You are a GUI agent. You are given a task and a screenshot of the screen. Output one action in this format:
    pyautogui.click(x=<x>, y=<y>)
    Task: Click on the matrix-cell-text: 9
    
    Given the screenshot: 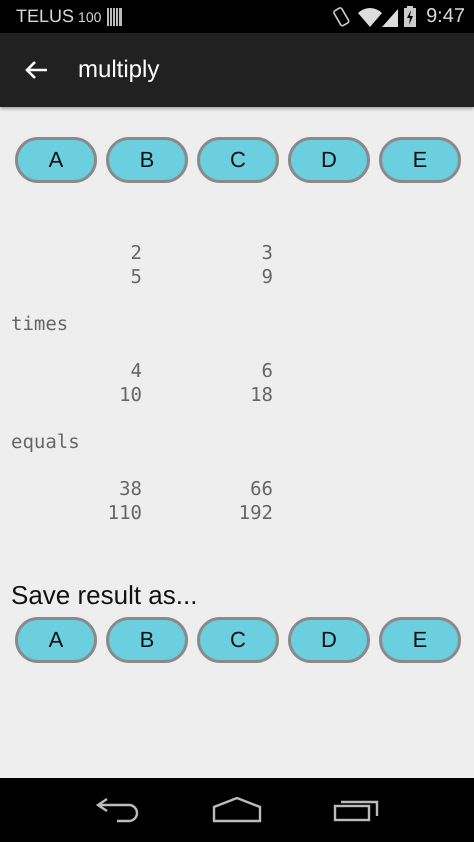 What is the action you would take?
    pyautogui.click(x=266, y=278)
    